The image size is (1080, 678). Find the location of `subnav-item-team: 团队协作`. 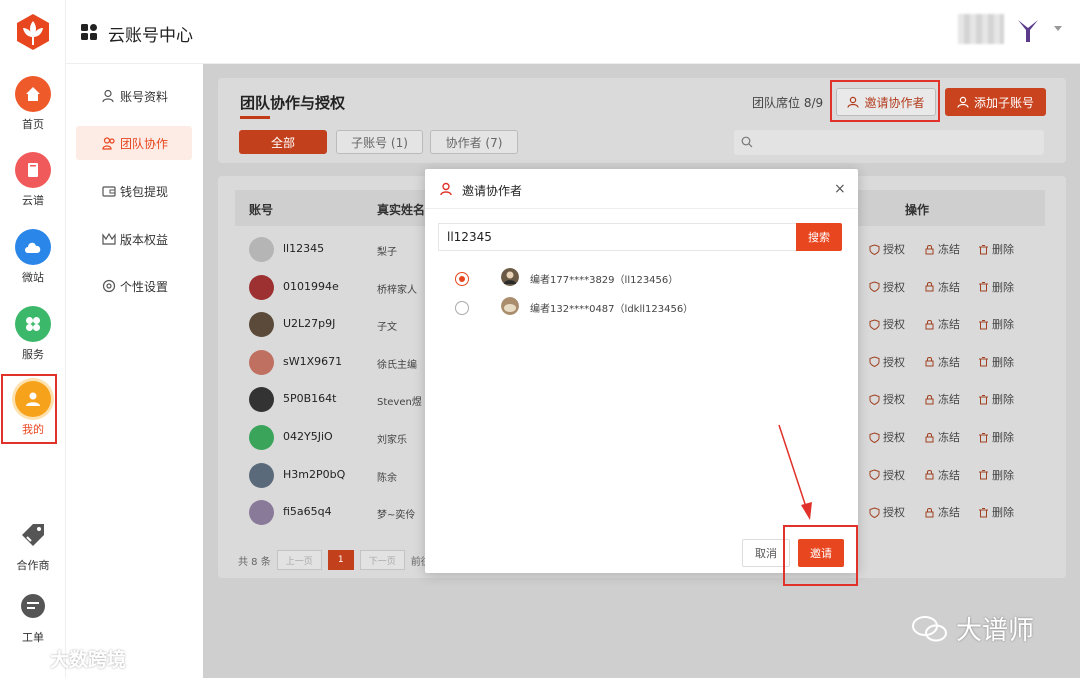

subnav-item-team: 团队协作 is located at coordinates (134, 143).